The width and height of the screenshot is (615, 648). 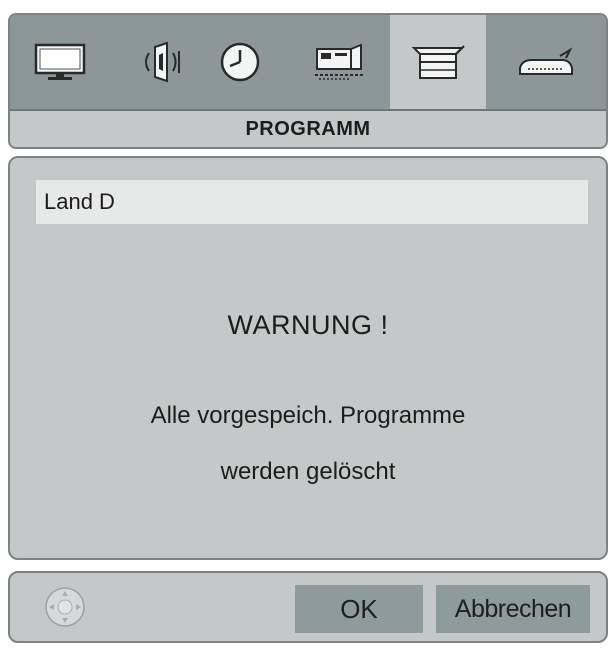 I want to click on settings-device-icon, so click(x=339, y=61).